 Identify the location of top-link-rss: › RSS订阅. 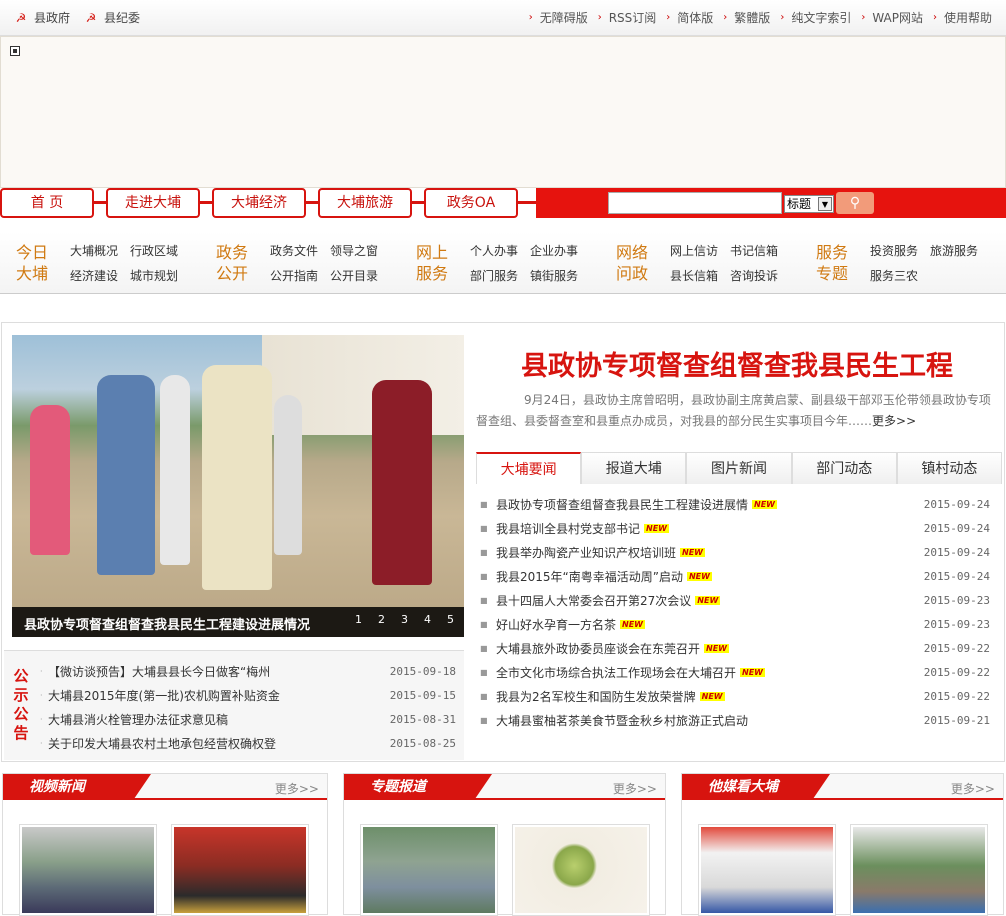
(627, 17).